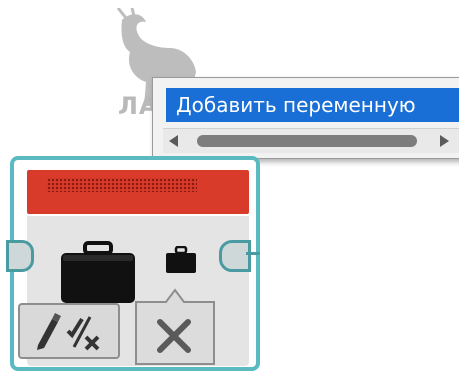  I want to click on block-header, so click(138, 192).